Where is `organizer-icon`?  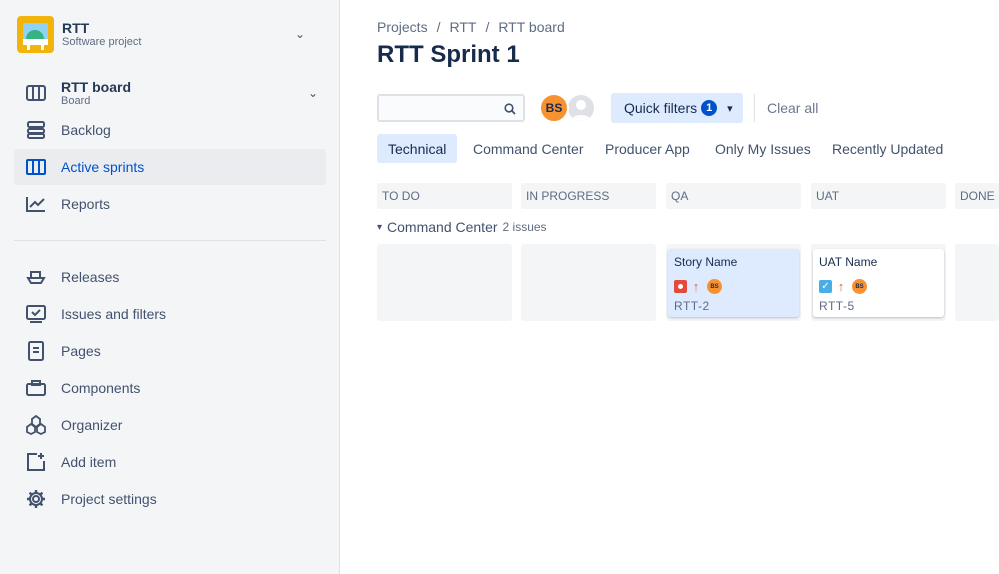
organizer-icon is located at coordinates (36, 425).